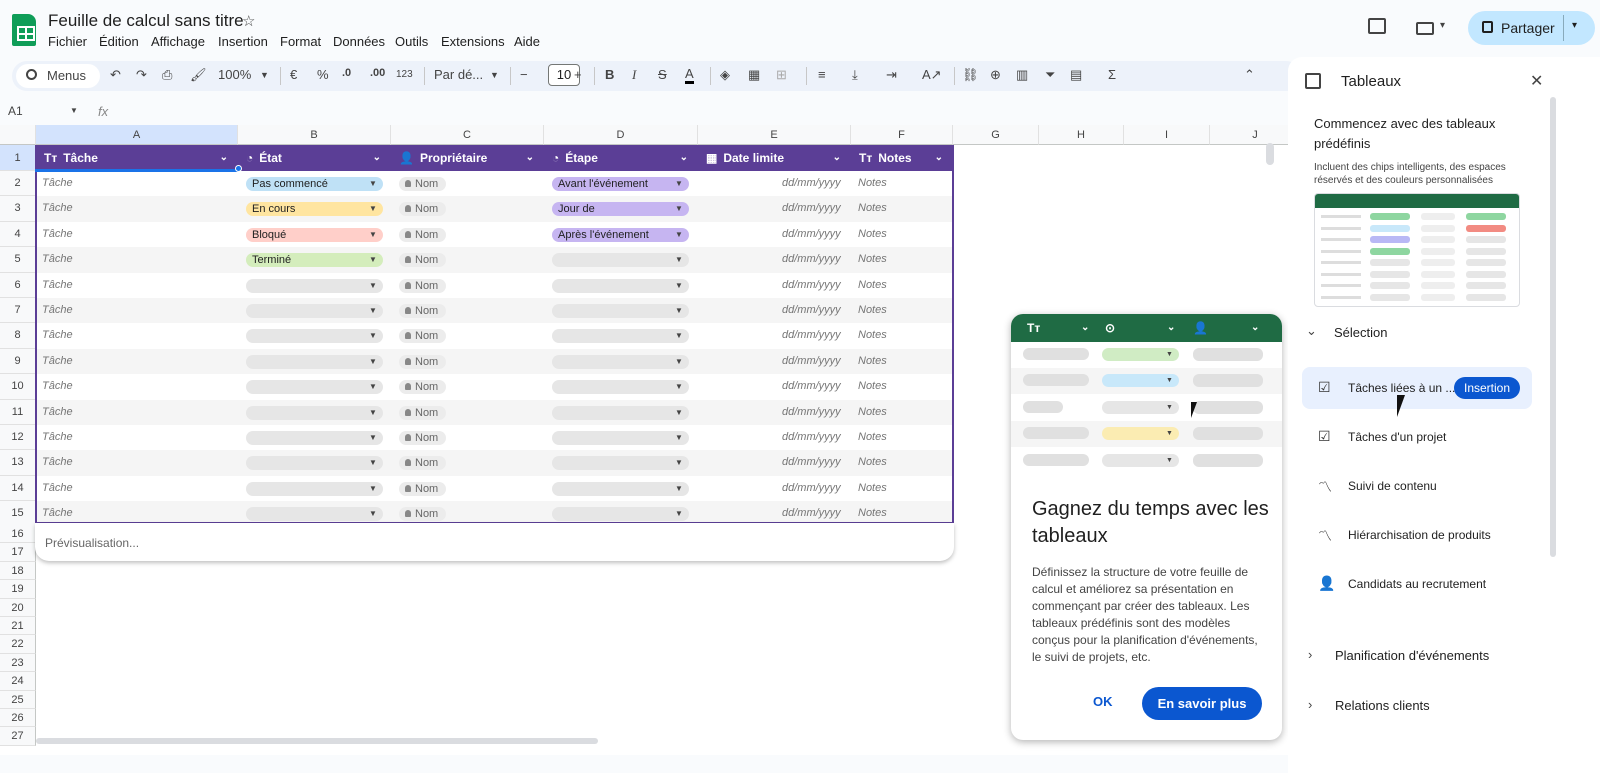  What do you see at coordinates (18, 234) in the screenshot?
I see `row-header: 4` at bounding box center [18, 234].